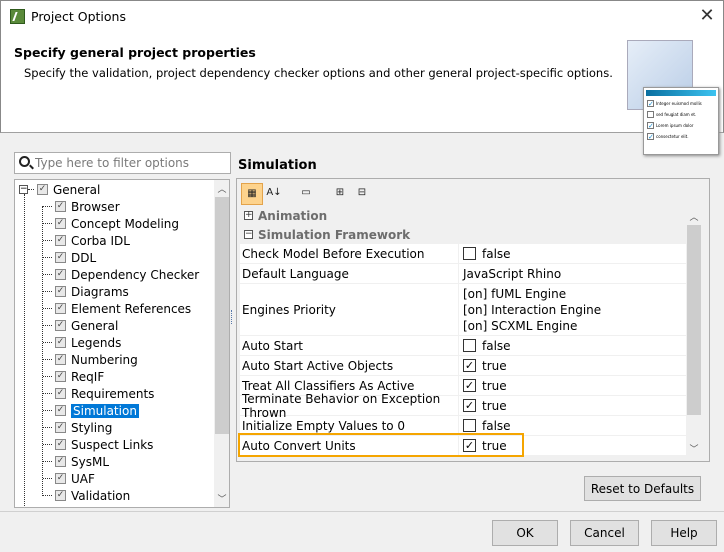 The image size is (724, 552). I want to click on tree-item-label: Concept Modeling, so click(125, 223).